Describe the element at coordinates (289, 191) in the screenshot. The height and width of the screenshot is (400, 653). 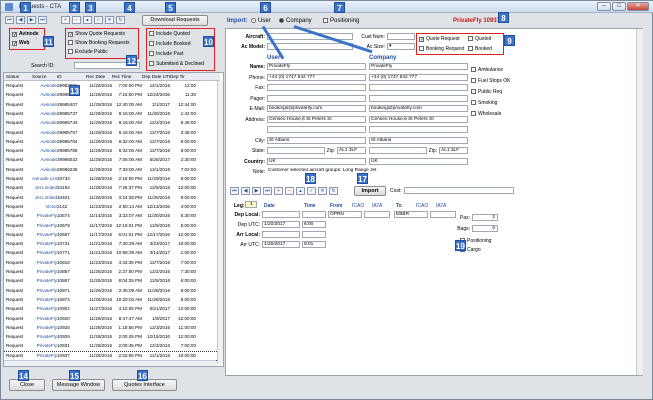
I see `leg-delete-icon: −` at that location.